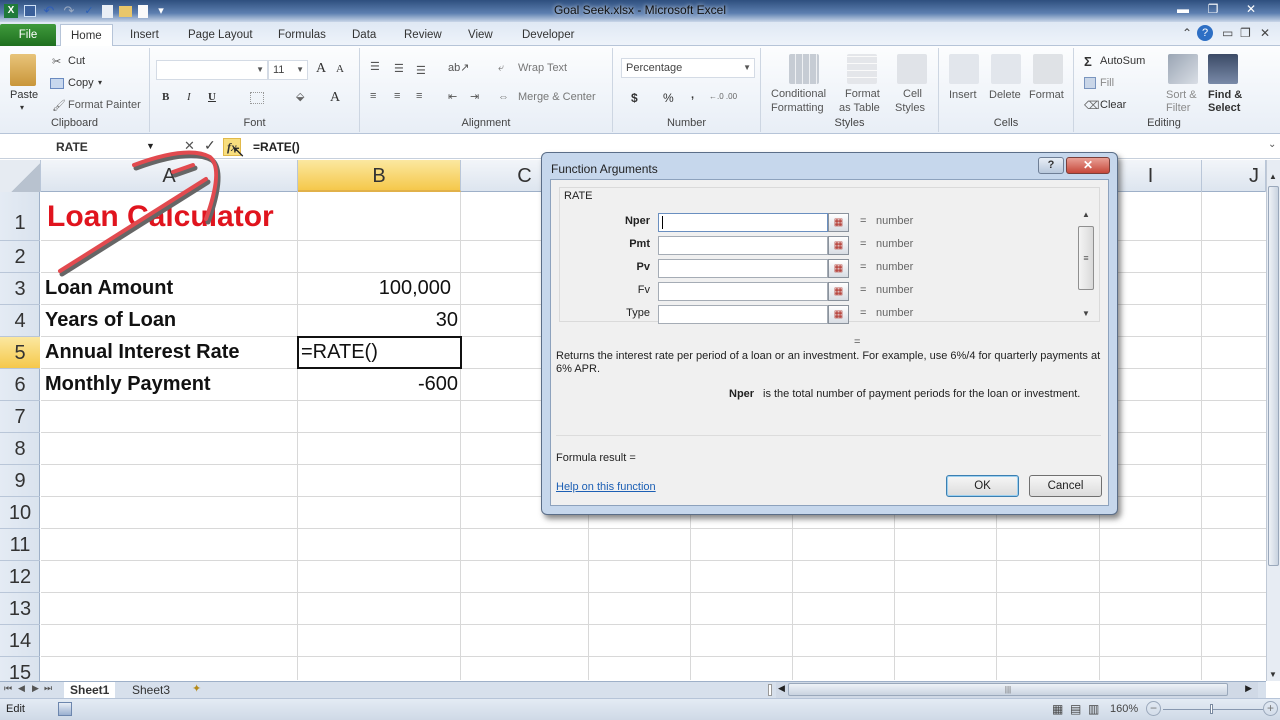 The width and height of the screenshot is (1280, 720). What do you see at coordinates (1005, 95) in the screenshot?
I see `delete-cells-button: Delete` at bounding box center [1005, 95].